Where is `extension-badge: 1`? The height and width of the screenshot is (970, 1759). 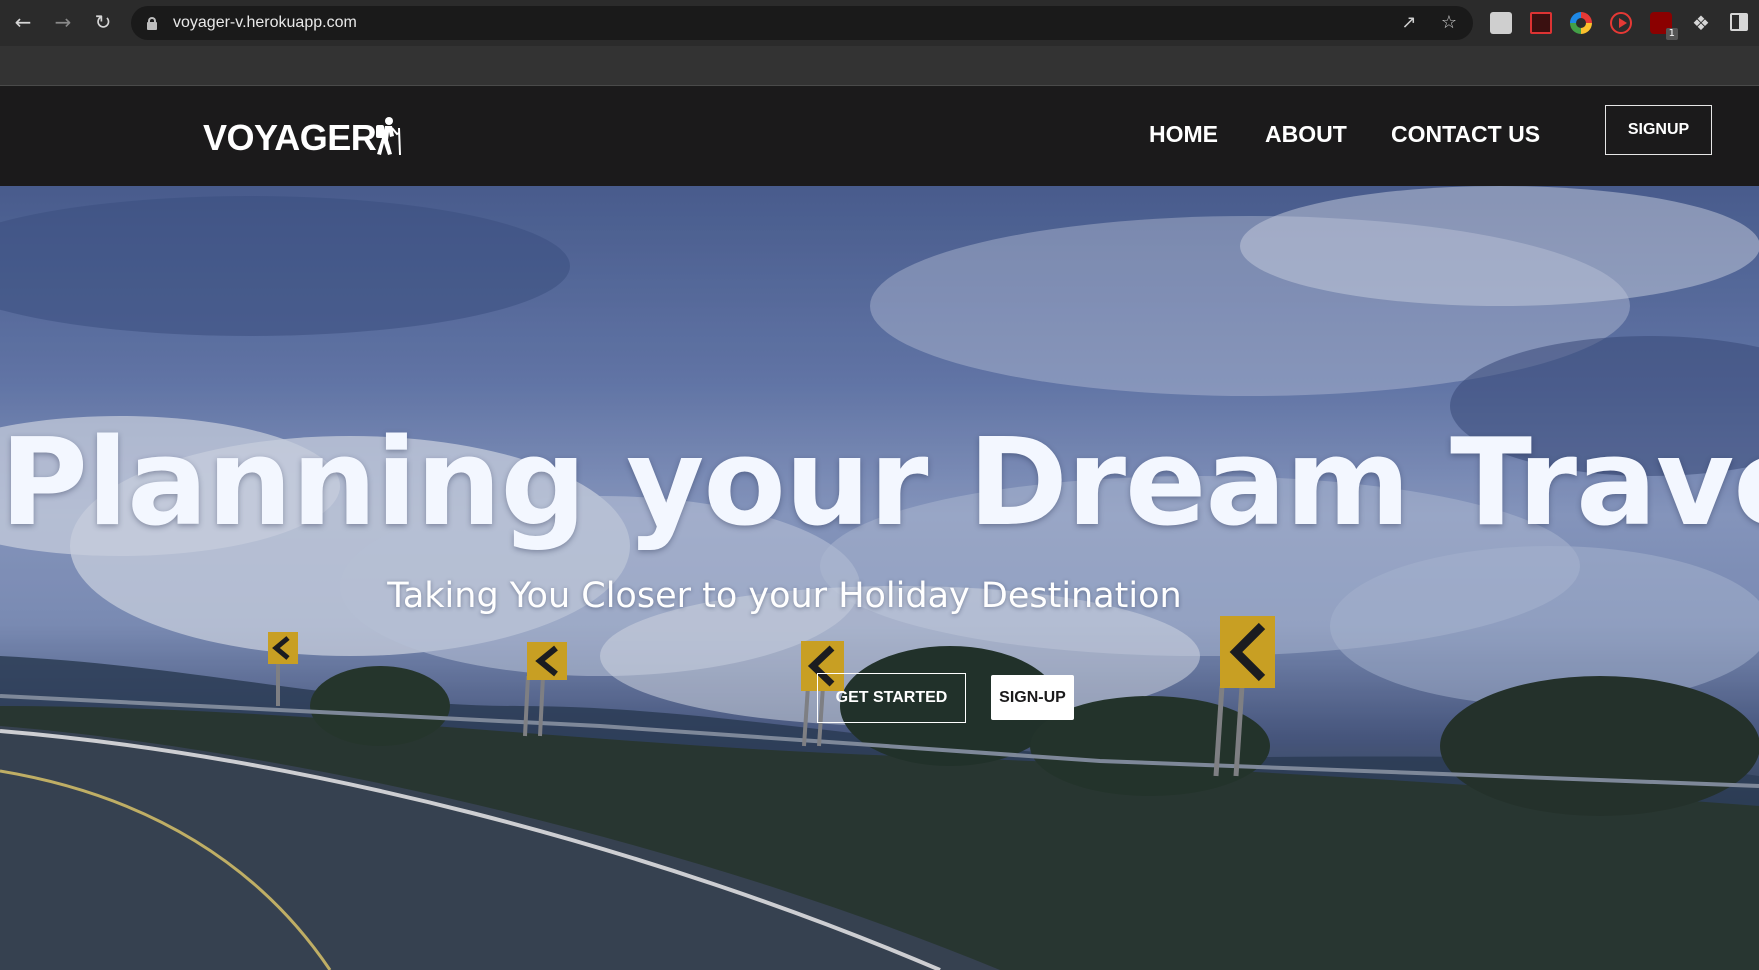 extension-badge: 1 is located at coordinates (1671, 34).